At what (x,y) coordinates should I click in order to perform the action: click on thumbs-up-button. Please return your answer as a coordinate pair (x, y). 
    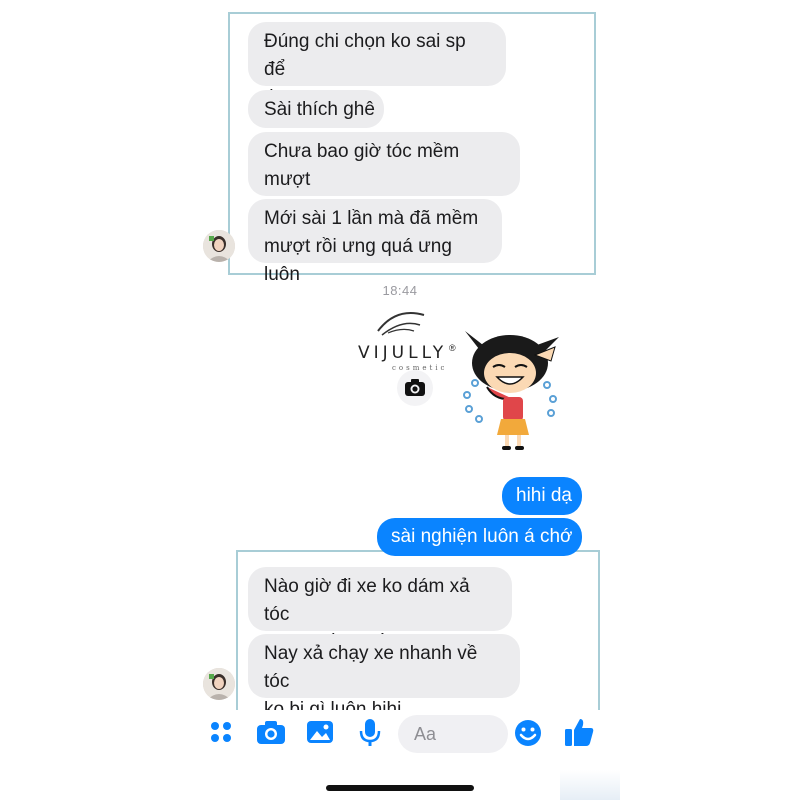
    Looking at the image, I should click on (579, 734).